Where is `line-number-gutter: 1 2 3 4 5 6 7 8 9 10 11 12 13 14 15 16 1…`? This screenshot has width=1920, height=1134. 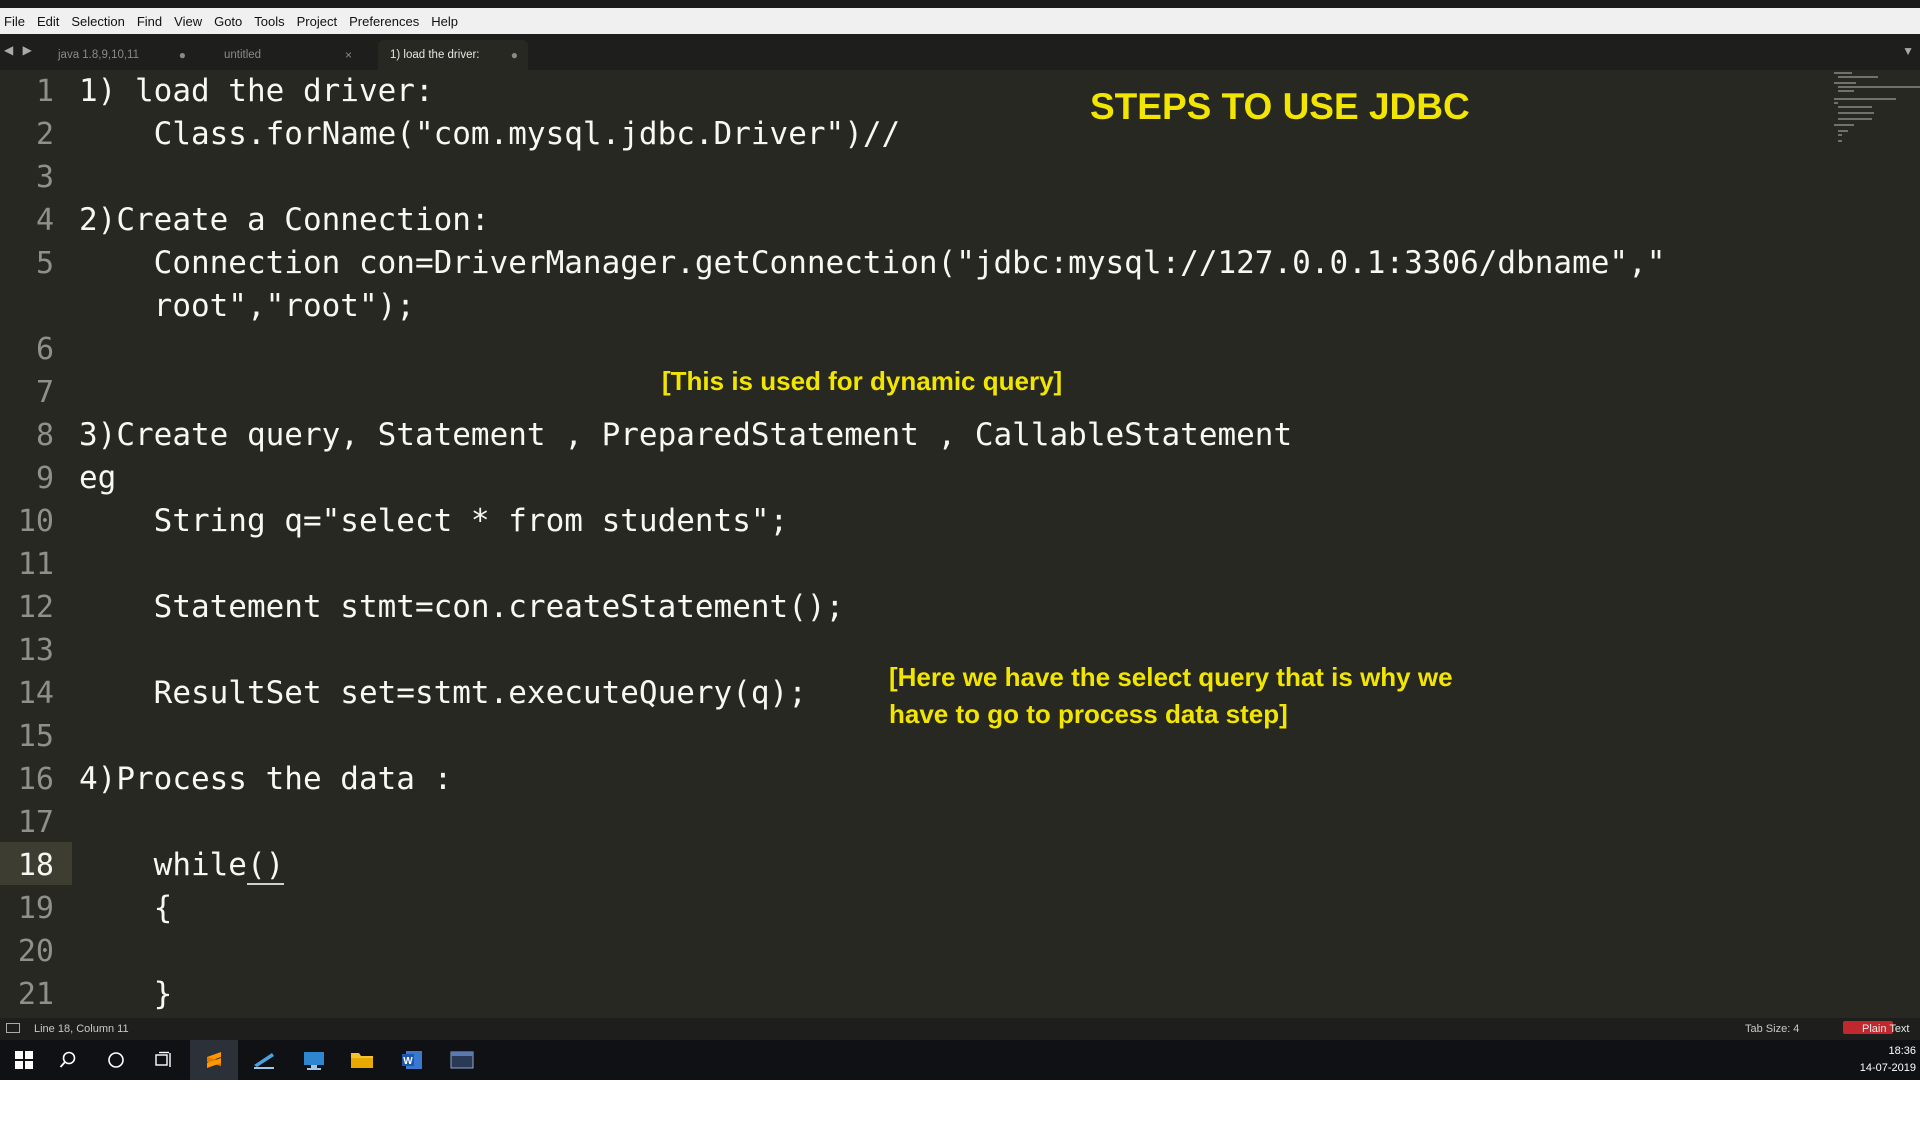
line-number-gutter: 1 2 3 4 5 6 7 8 9 10 11 12 13 14 15 16 1… is located at coordinates (36, 544).